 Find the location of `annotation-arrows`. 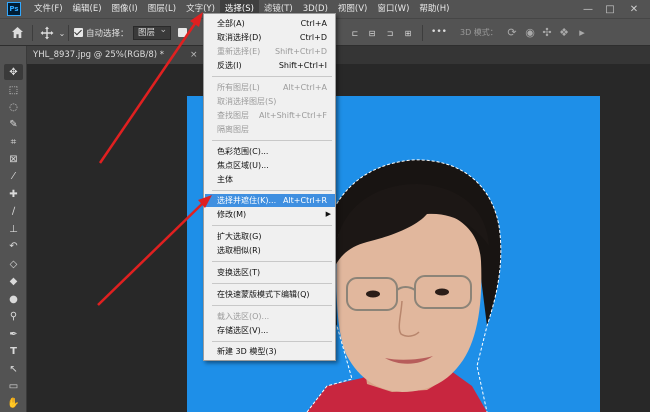

annotation-arrows is located at coordinates (154, 159).